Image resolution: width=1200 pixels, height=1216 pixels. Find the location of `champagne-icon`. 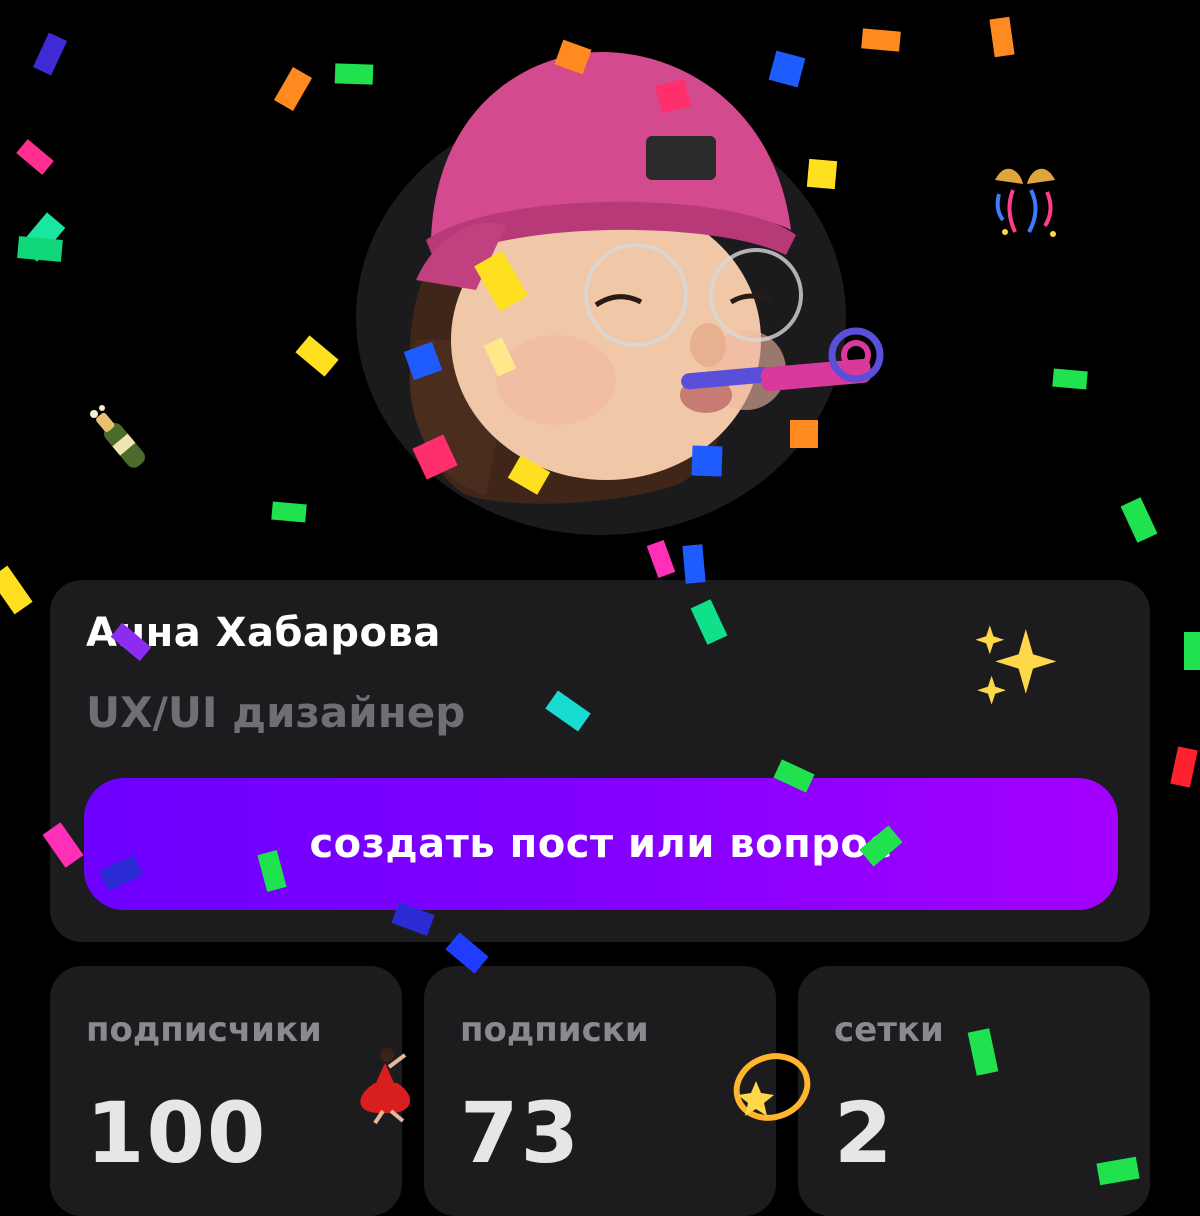

champagne-icon is located at coordinates (117, 436).